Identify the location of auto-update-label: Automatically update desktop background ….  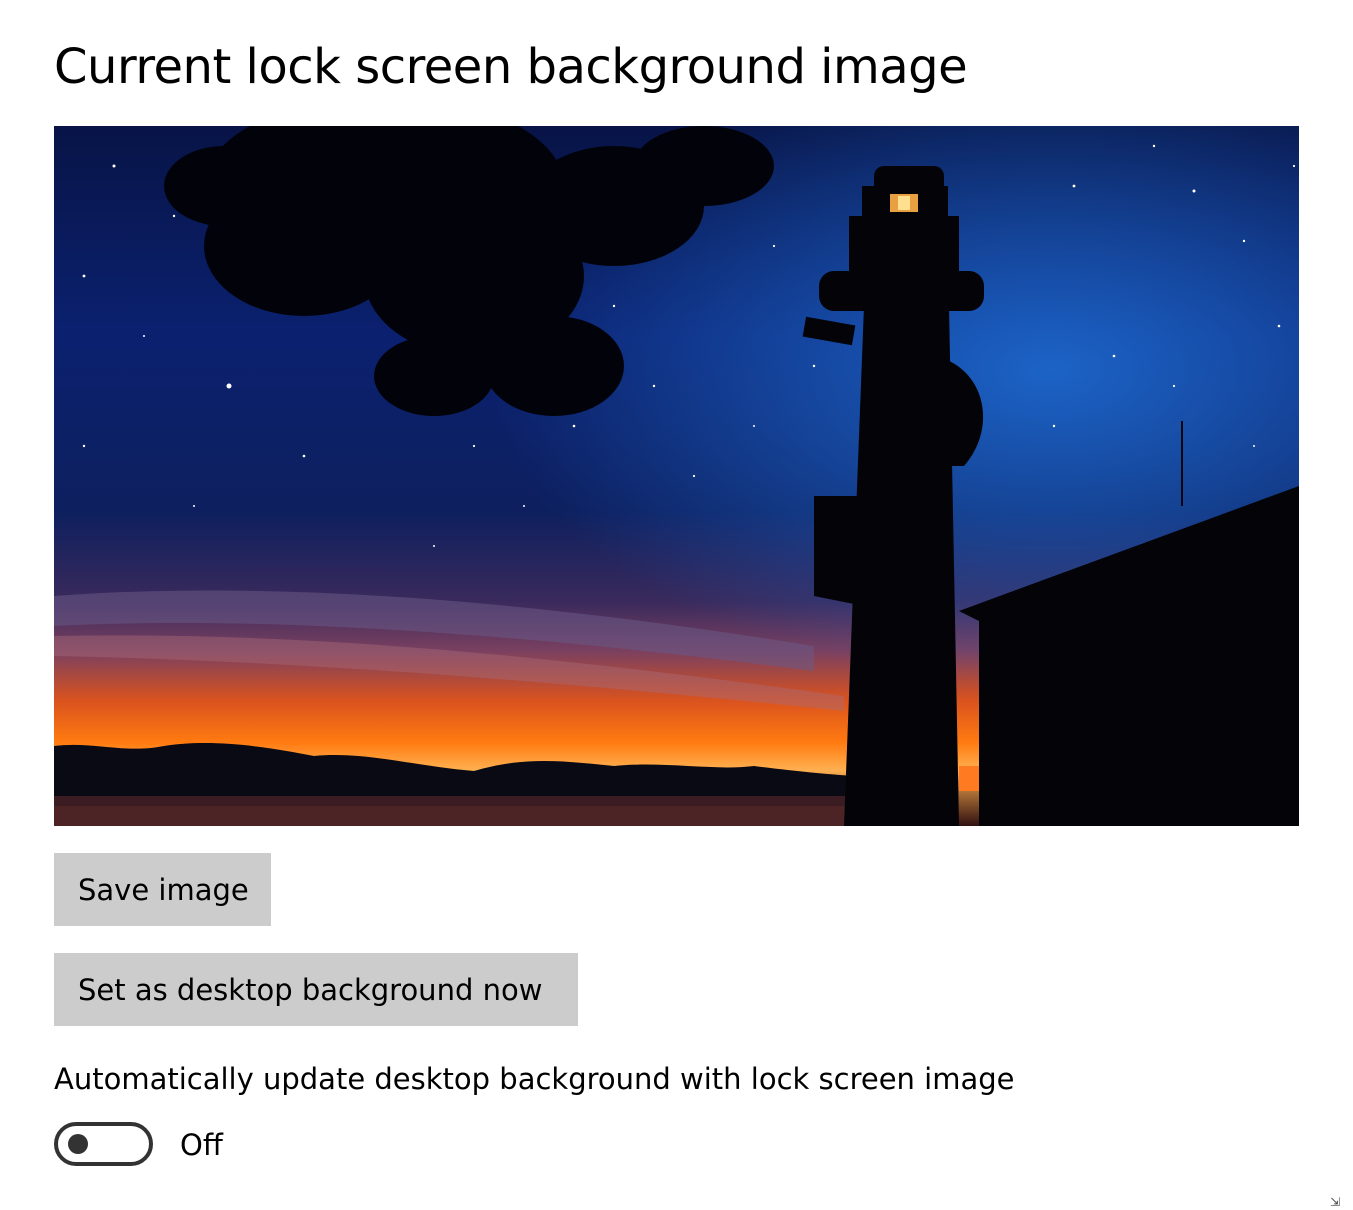
(534, 1079).